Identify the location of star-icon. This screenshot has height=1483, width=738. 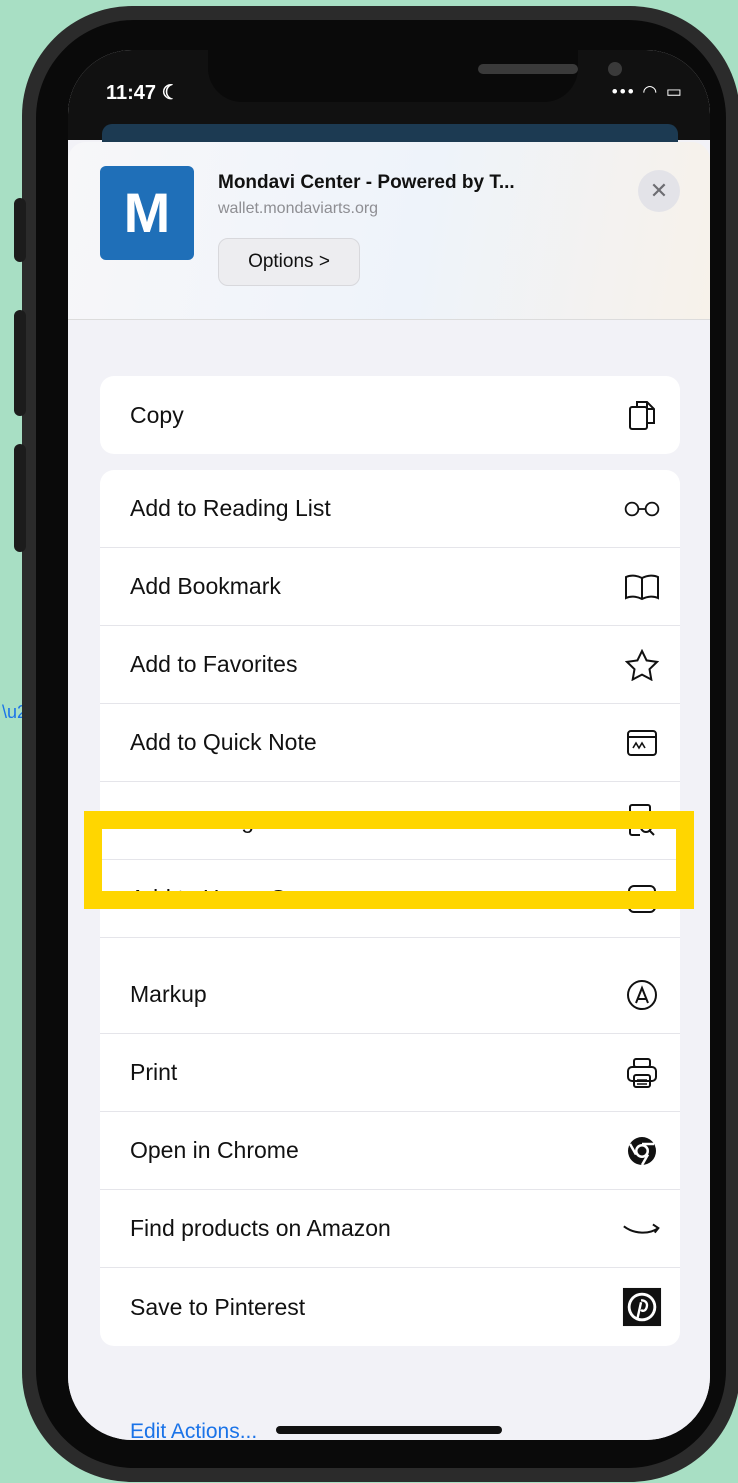
(642, 665).